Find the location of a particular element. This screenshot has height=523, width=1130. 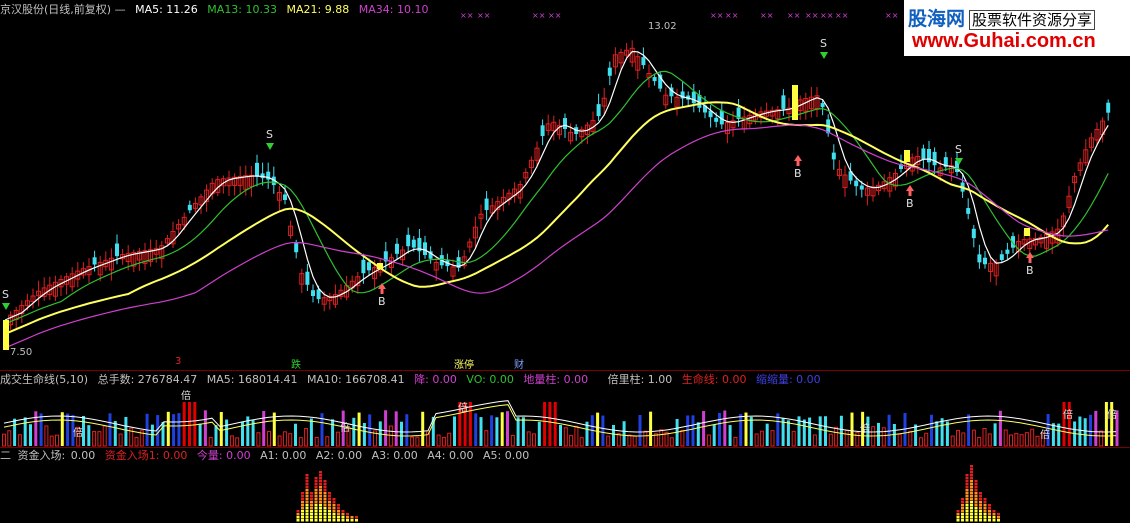

volume-diliang: 地量柱: 0.00 is located at coordinates (556, 379).